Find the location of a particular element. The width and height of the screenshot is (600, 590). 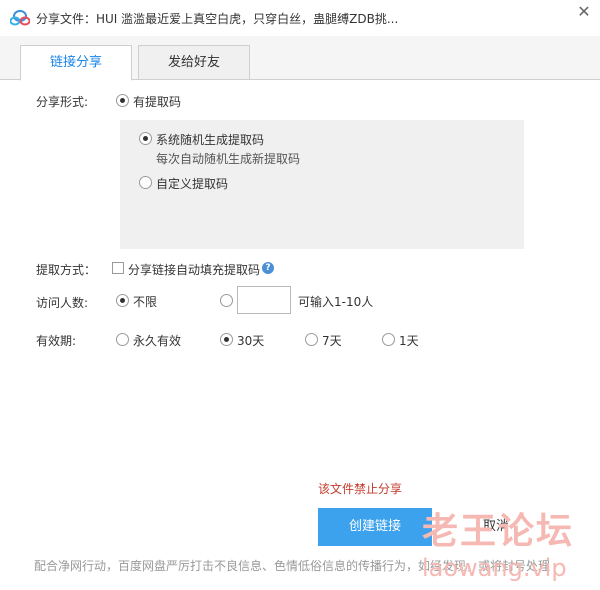

validity-30d-radio is located at coordinates (226, 339).